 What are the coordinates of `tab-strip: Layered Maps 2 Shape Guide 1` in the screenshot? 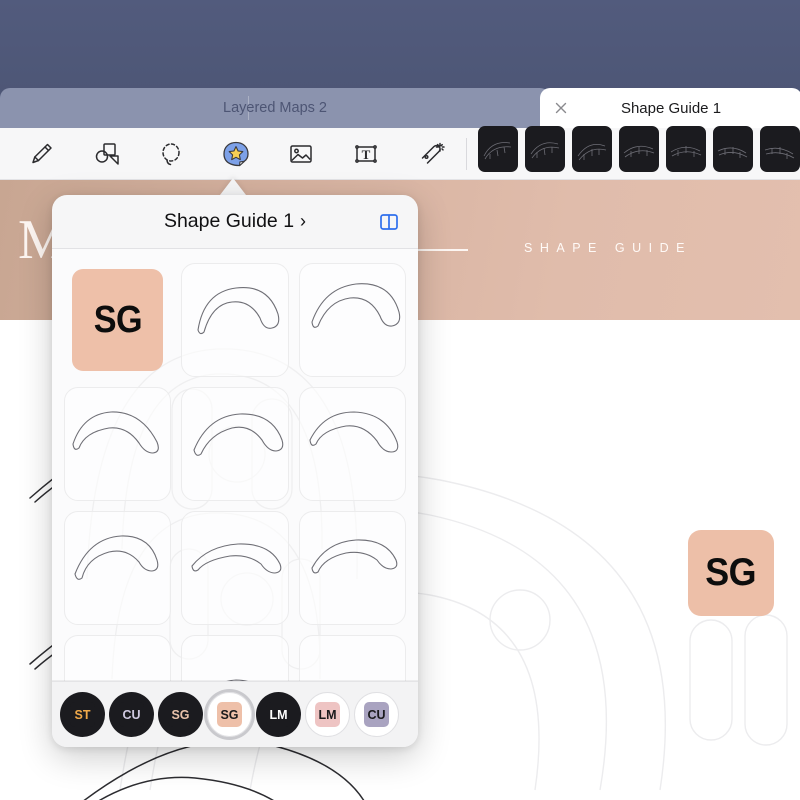 It's located at (400, 108).